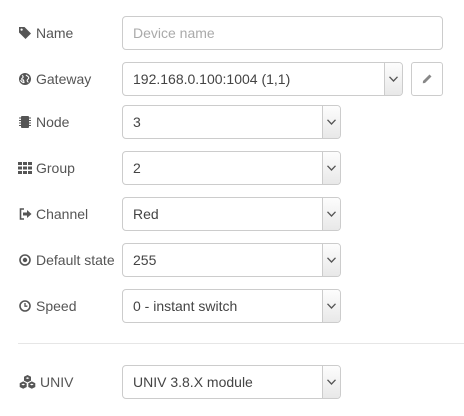  I want to click on channel-value: Red, so click(146, 214).